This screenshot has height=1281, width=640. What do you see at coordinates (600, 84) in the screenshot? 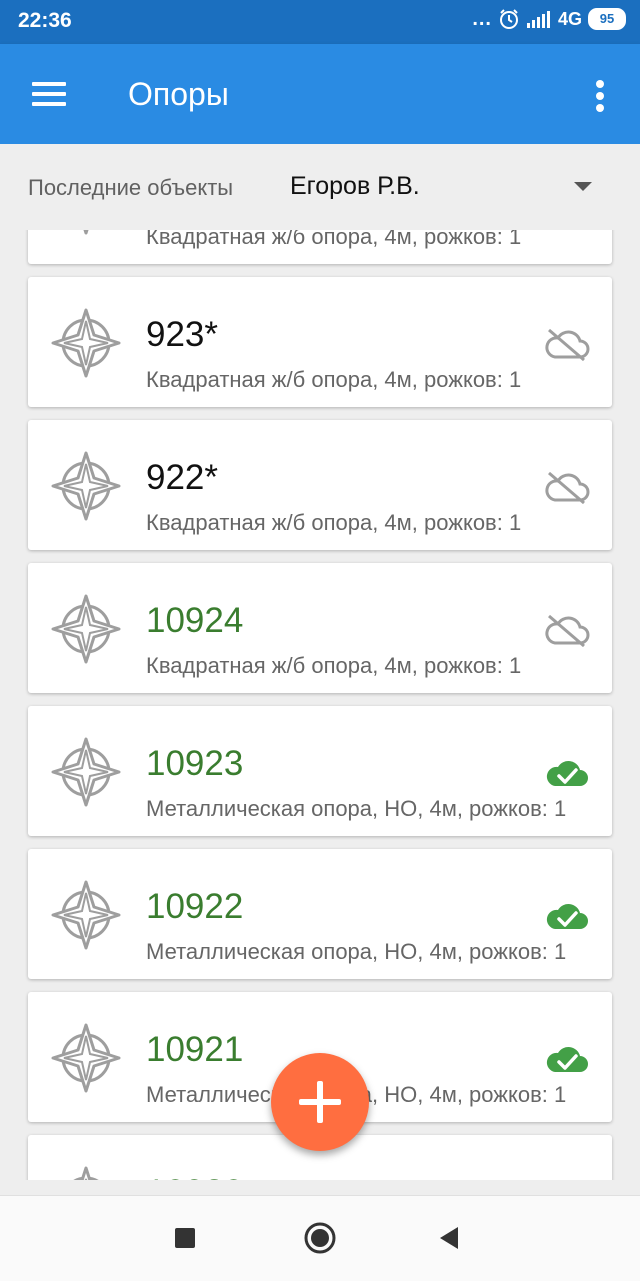
I see `more-vert-icon` at bounding box center [600, 84].